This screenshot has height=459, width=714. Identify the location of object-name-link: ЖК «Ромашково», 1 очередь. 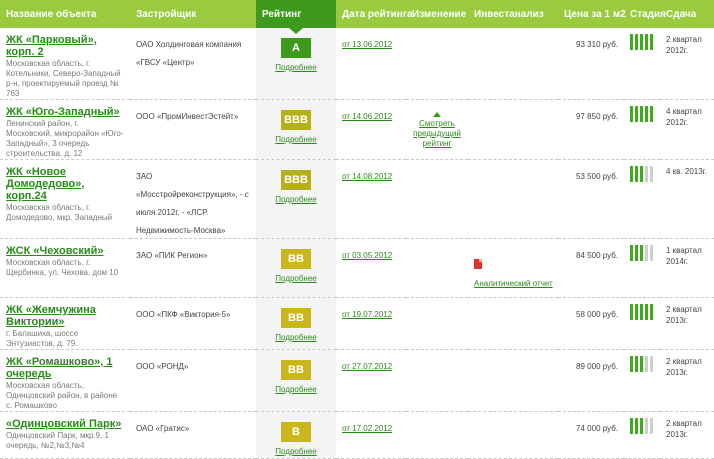
(65, 368).